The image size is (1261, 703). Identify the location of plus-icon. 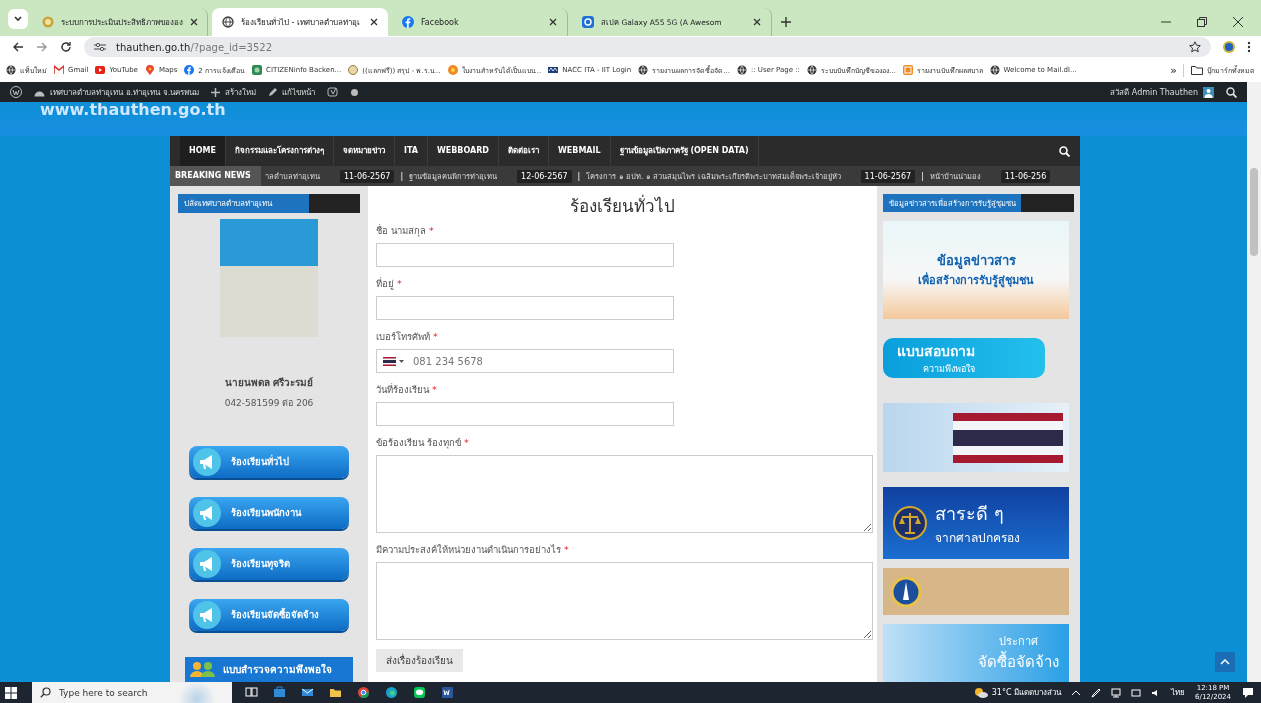
(786, 22).